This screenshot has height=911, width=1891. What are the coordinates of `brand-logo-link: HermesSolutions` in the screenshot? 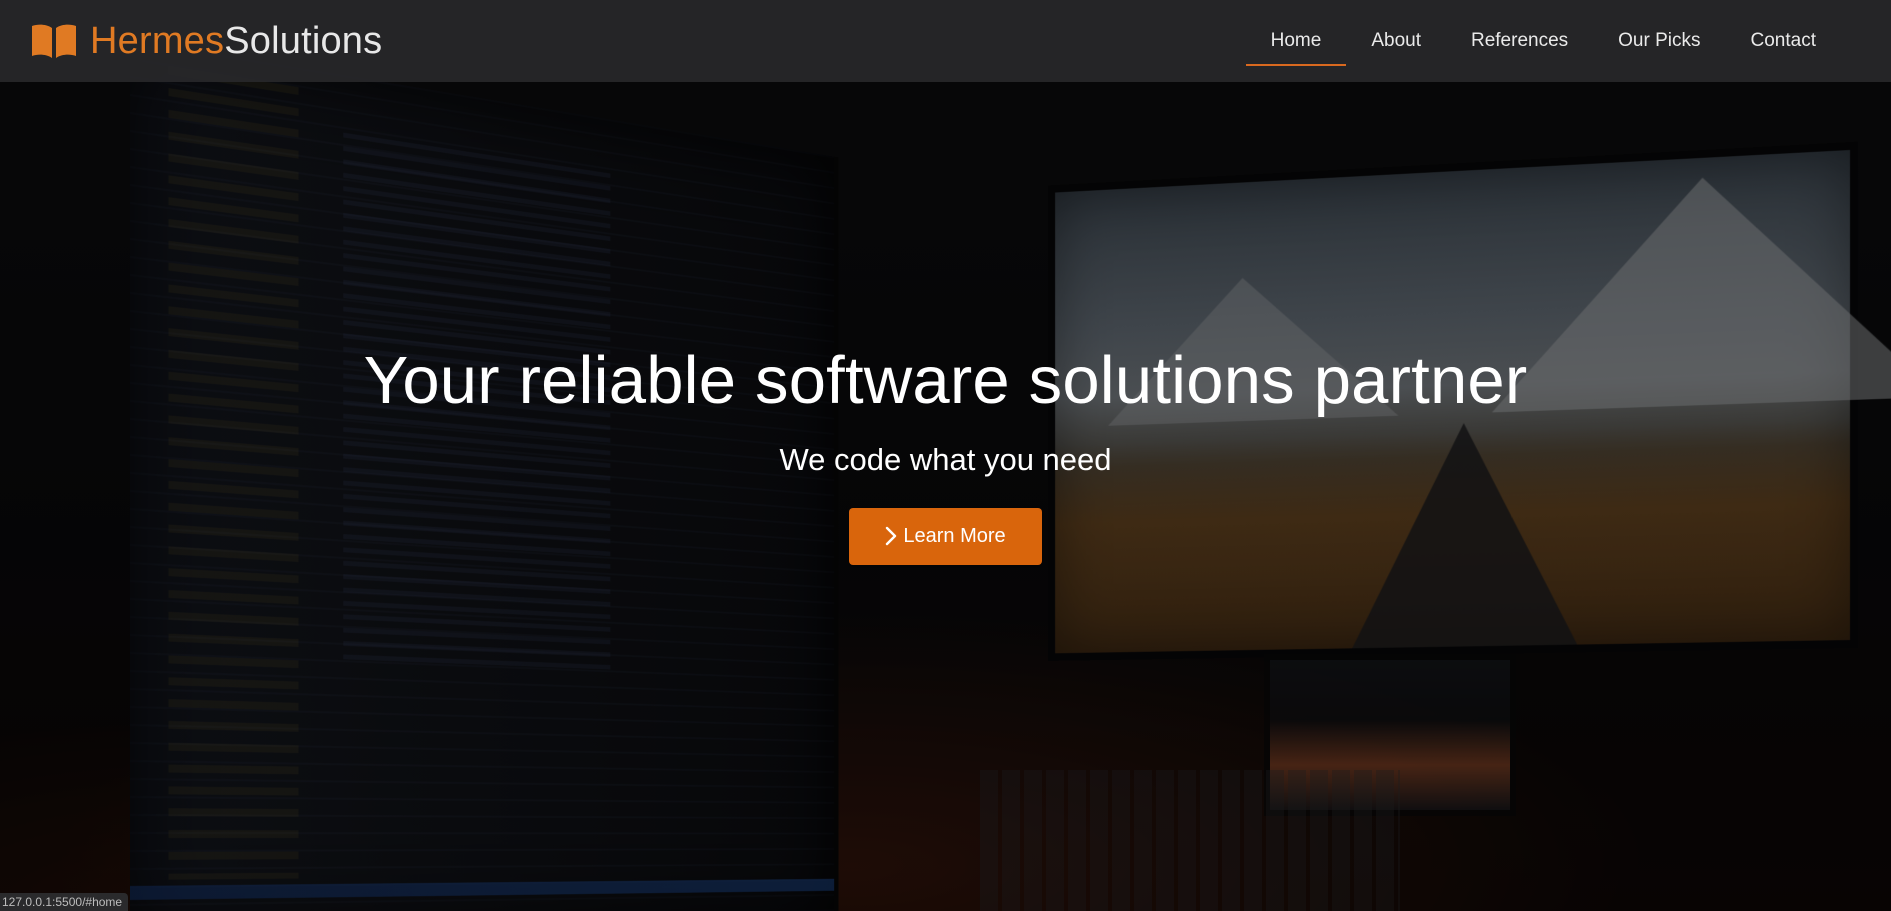 It's located at (206, 41).